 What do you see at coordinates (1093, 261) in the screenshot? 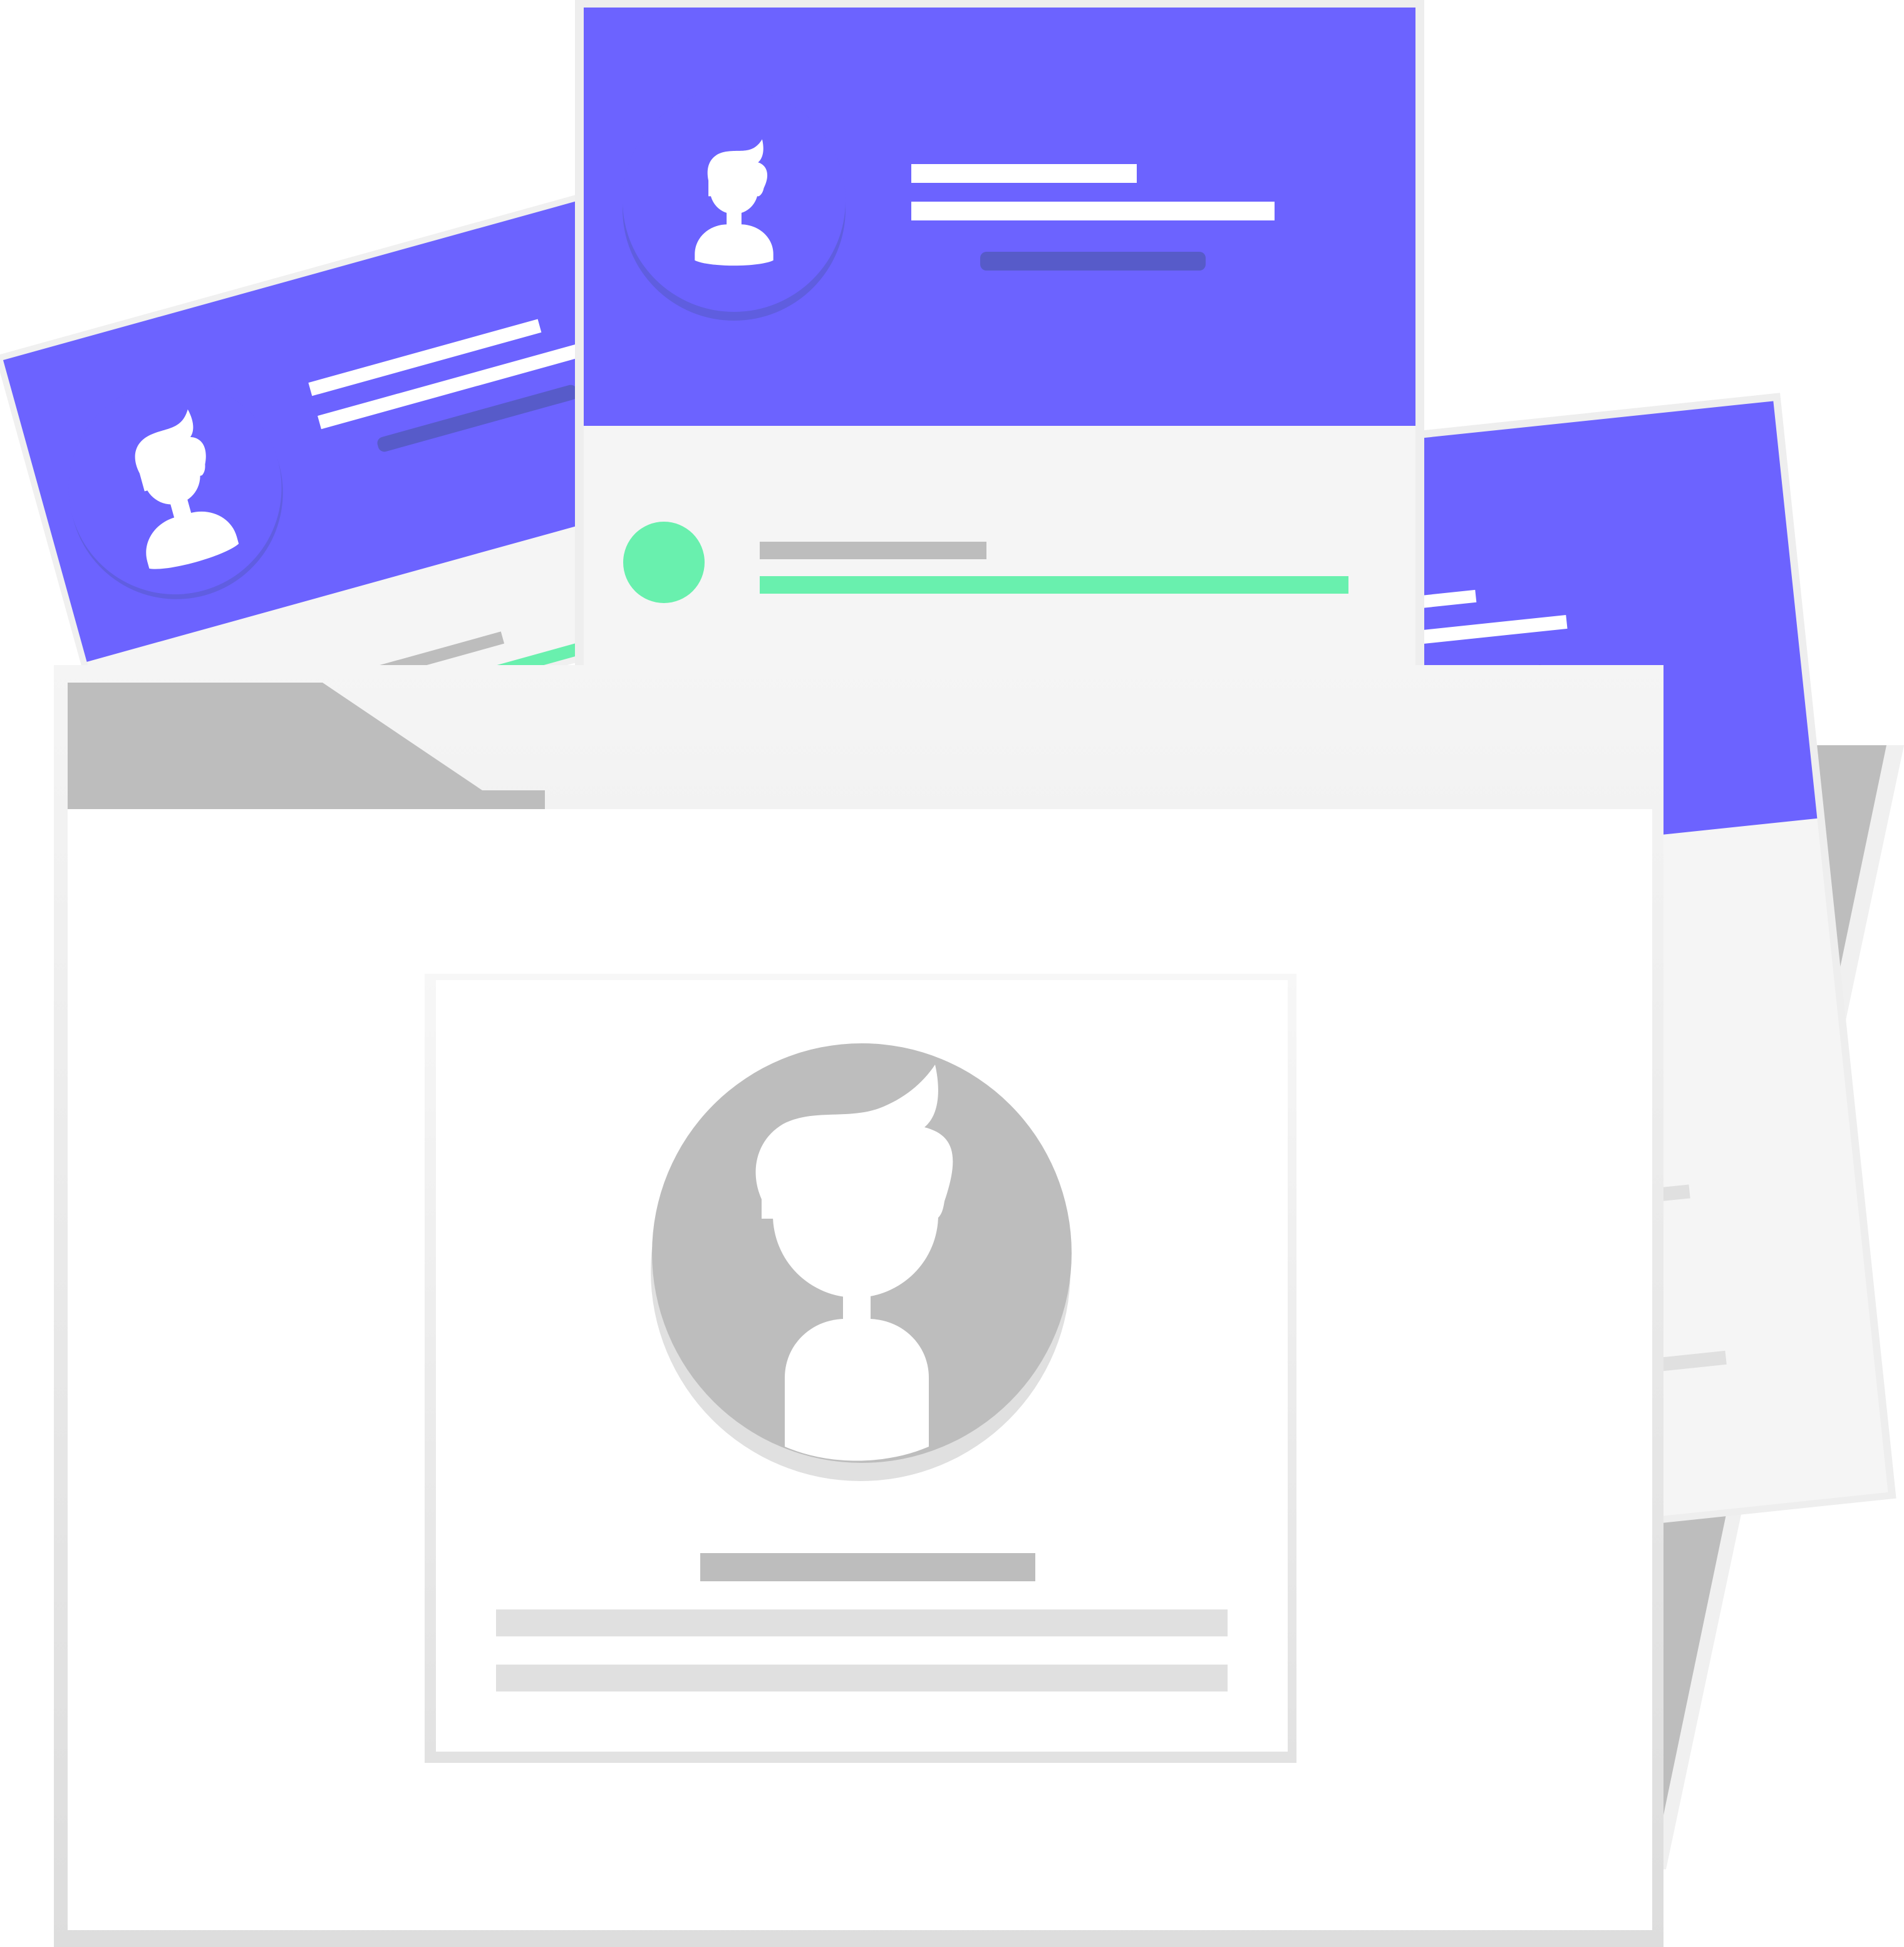
I see `tag-pill` at bounding box center [1093, 261].